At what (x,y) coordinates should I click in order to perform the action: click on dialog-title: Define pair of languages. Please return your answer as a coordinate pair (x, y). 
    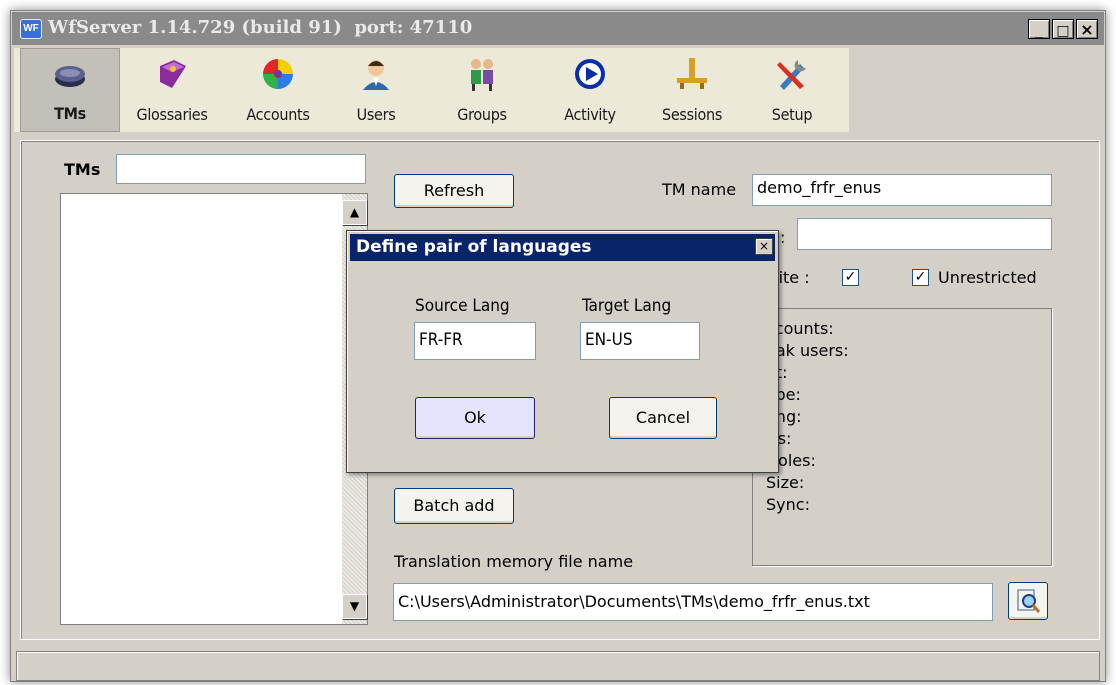
    Looking at the image, I should click on (562, 247).